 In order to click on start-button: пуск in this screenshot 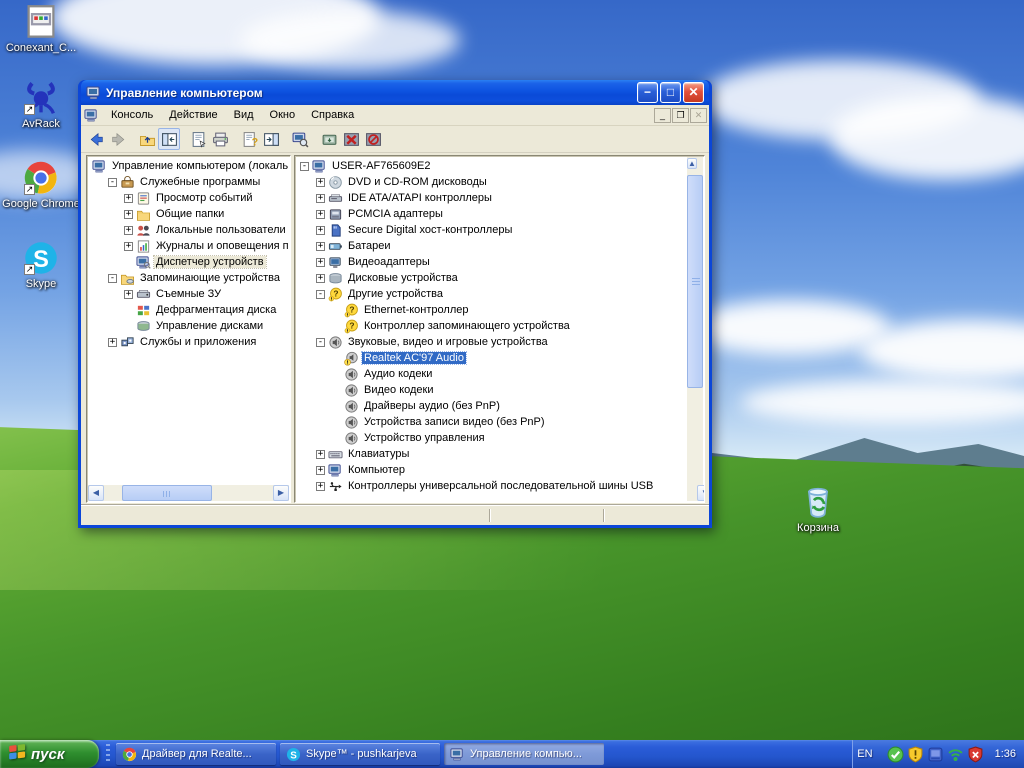, I will do `click(49, 754)`.